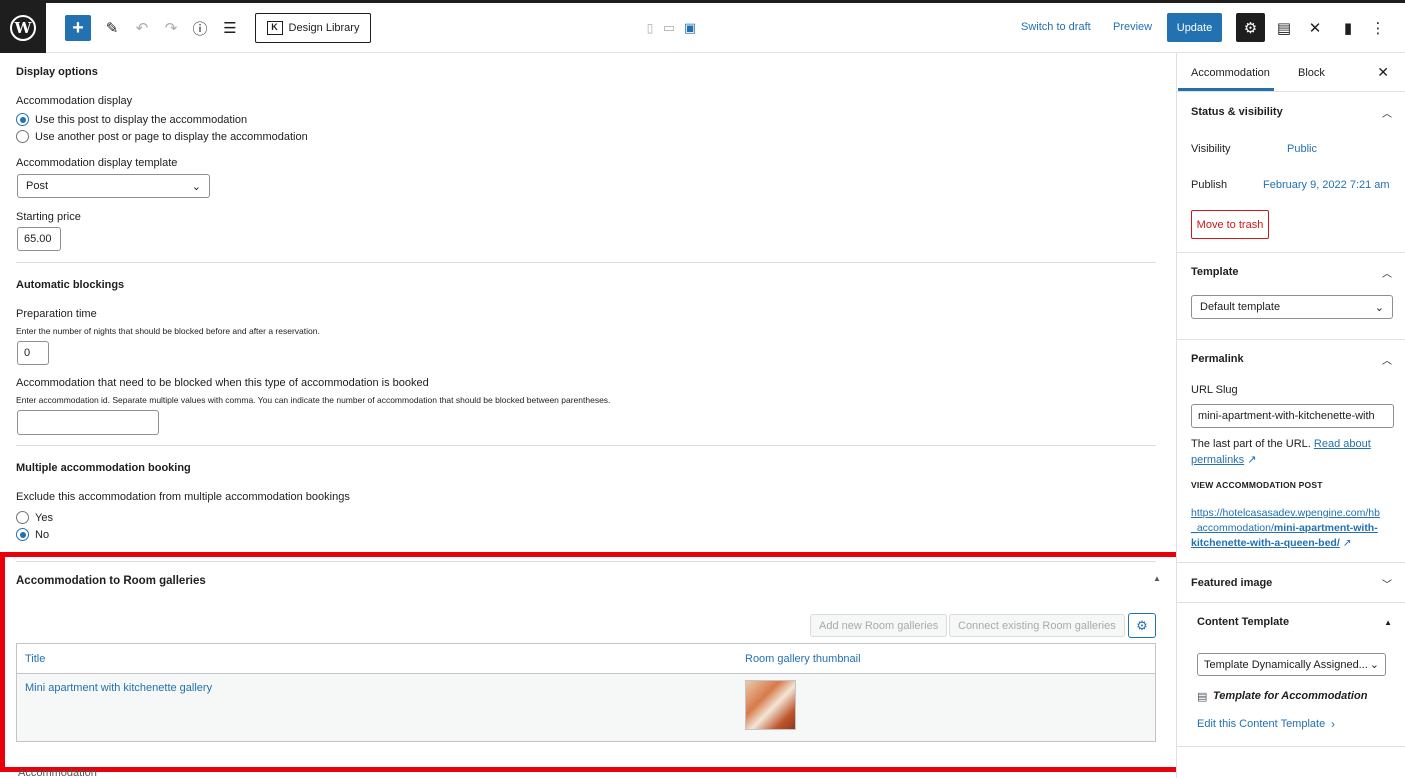 Image resolution: width=1405 pixels, height=778 pixels. What do you see at coordinates (1214, 390) in the screenshot?
I see `url-slug-label: URL Slug` at bounding box center [1214, 390].